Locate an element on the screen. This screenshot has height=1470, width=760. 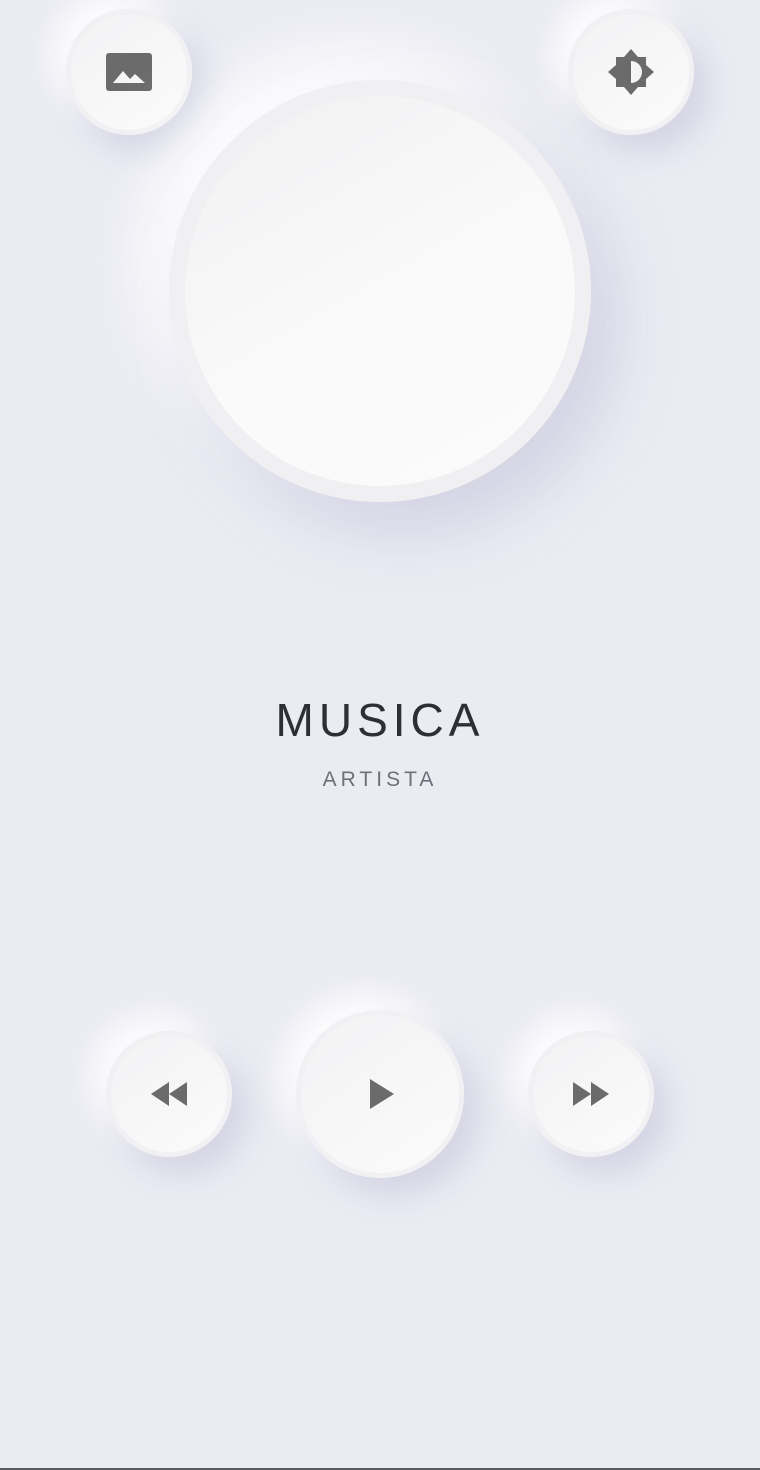
image-icon is located at coordinates (129, 72).